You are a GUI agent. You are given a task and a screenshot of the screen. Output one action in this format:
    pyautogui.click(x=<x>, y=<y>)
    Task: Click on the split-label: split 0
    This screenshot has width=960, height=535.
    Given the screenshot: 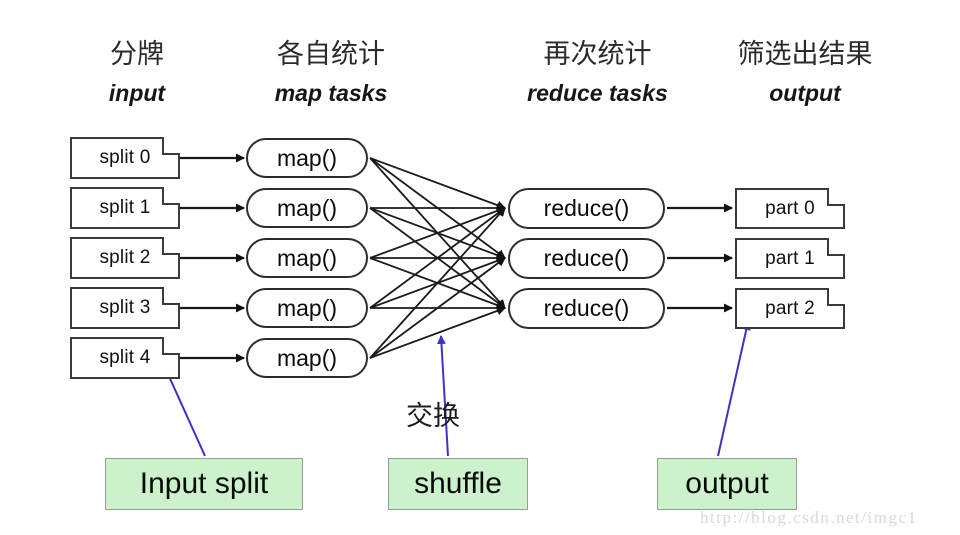 What is the action you would take?
    pyautogui.click(x=125, y=157)
    